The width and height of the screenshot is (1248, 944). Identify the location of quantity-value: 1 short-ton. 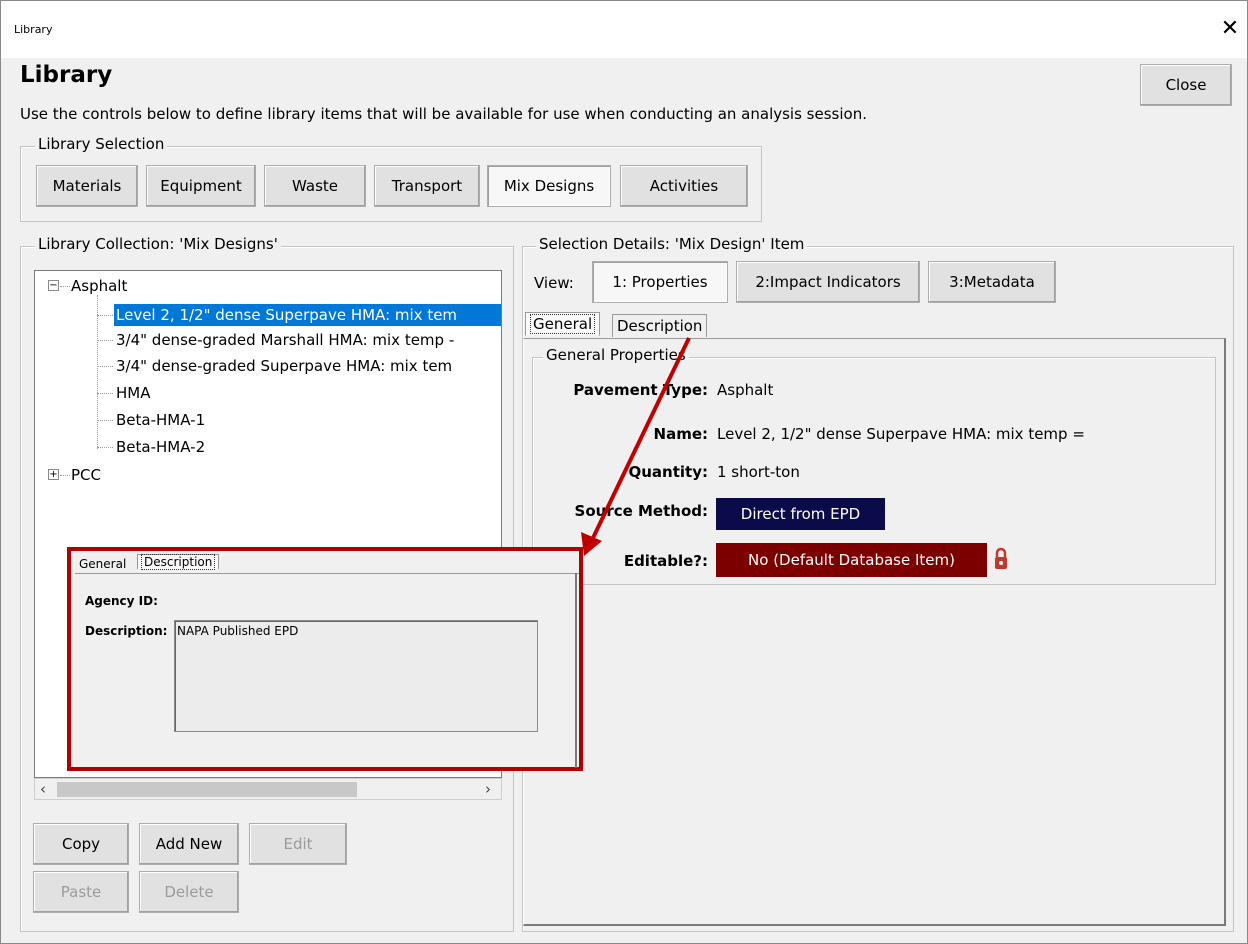
(758, 472).